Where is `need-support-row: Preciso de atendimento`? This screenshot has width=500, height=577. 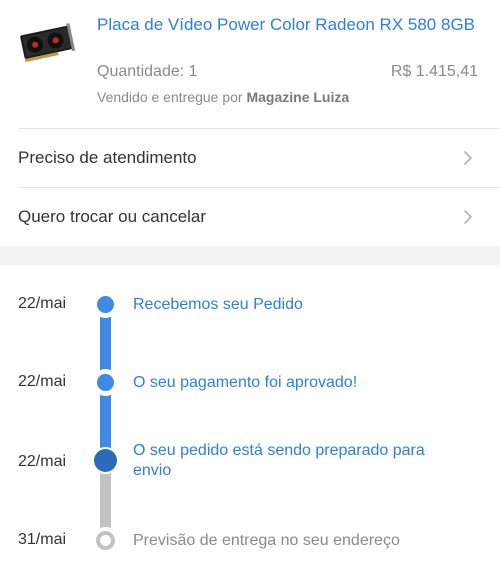 need-support-row: Preciso de atendimento is located at coordinates (250, 158).